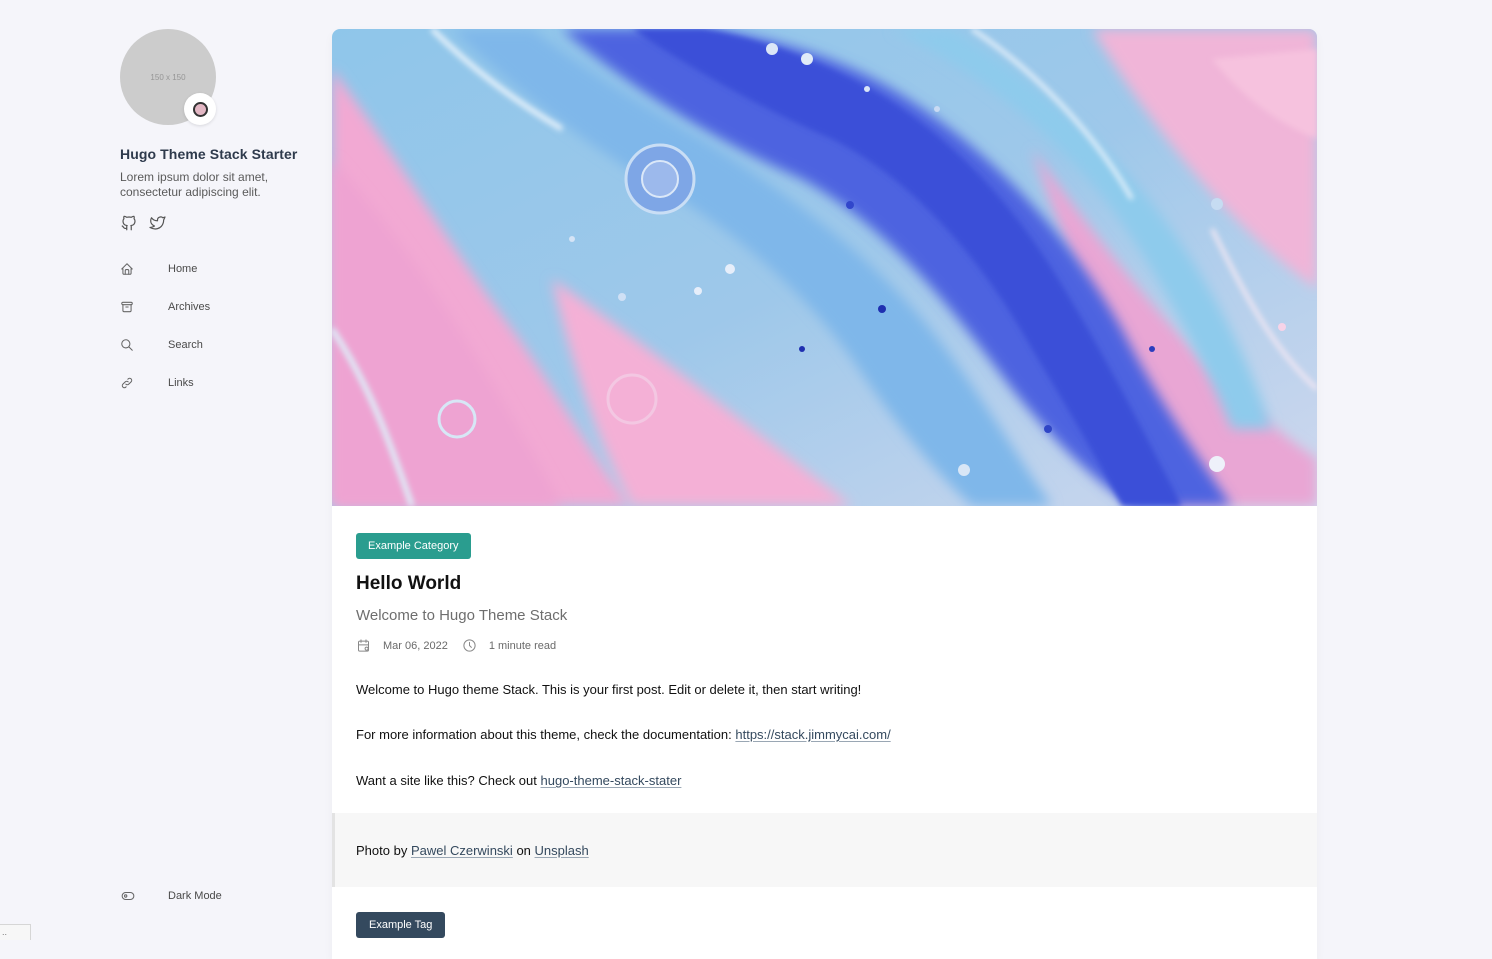  What do you see at coordinates (469, 645) in the screenshot?
I see `clock-icon` at bounding box center [469, 645].